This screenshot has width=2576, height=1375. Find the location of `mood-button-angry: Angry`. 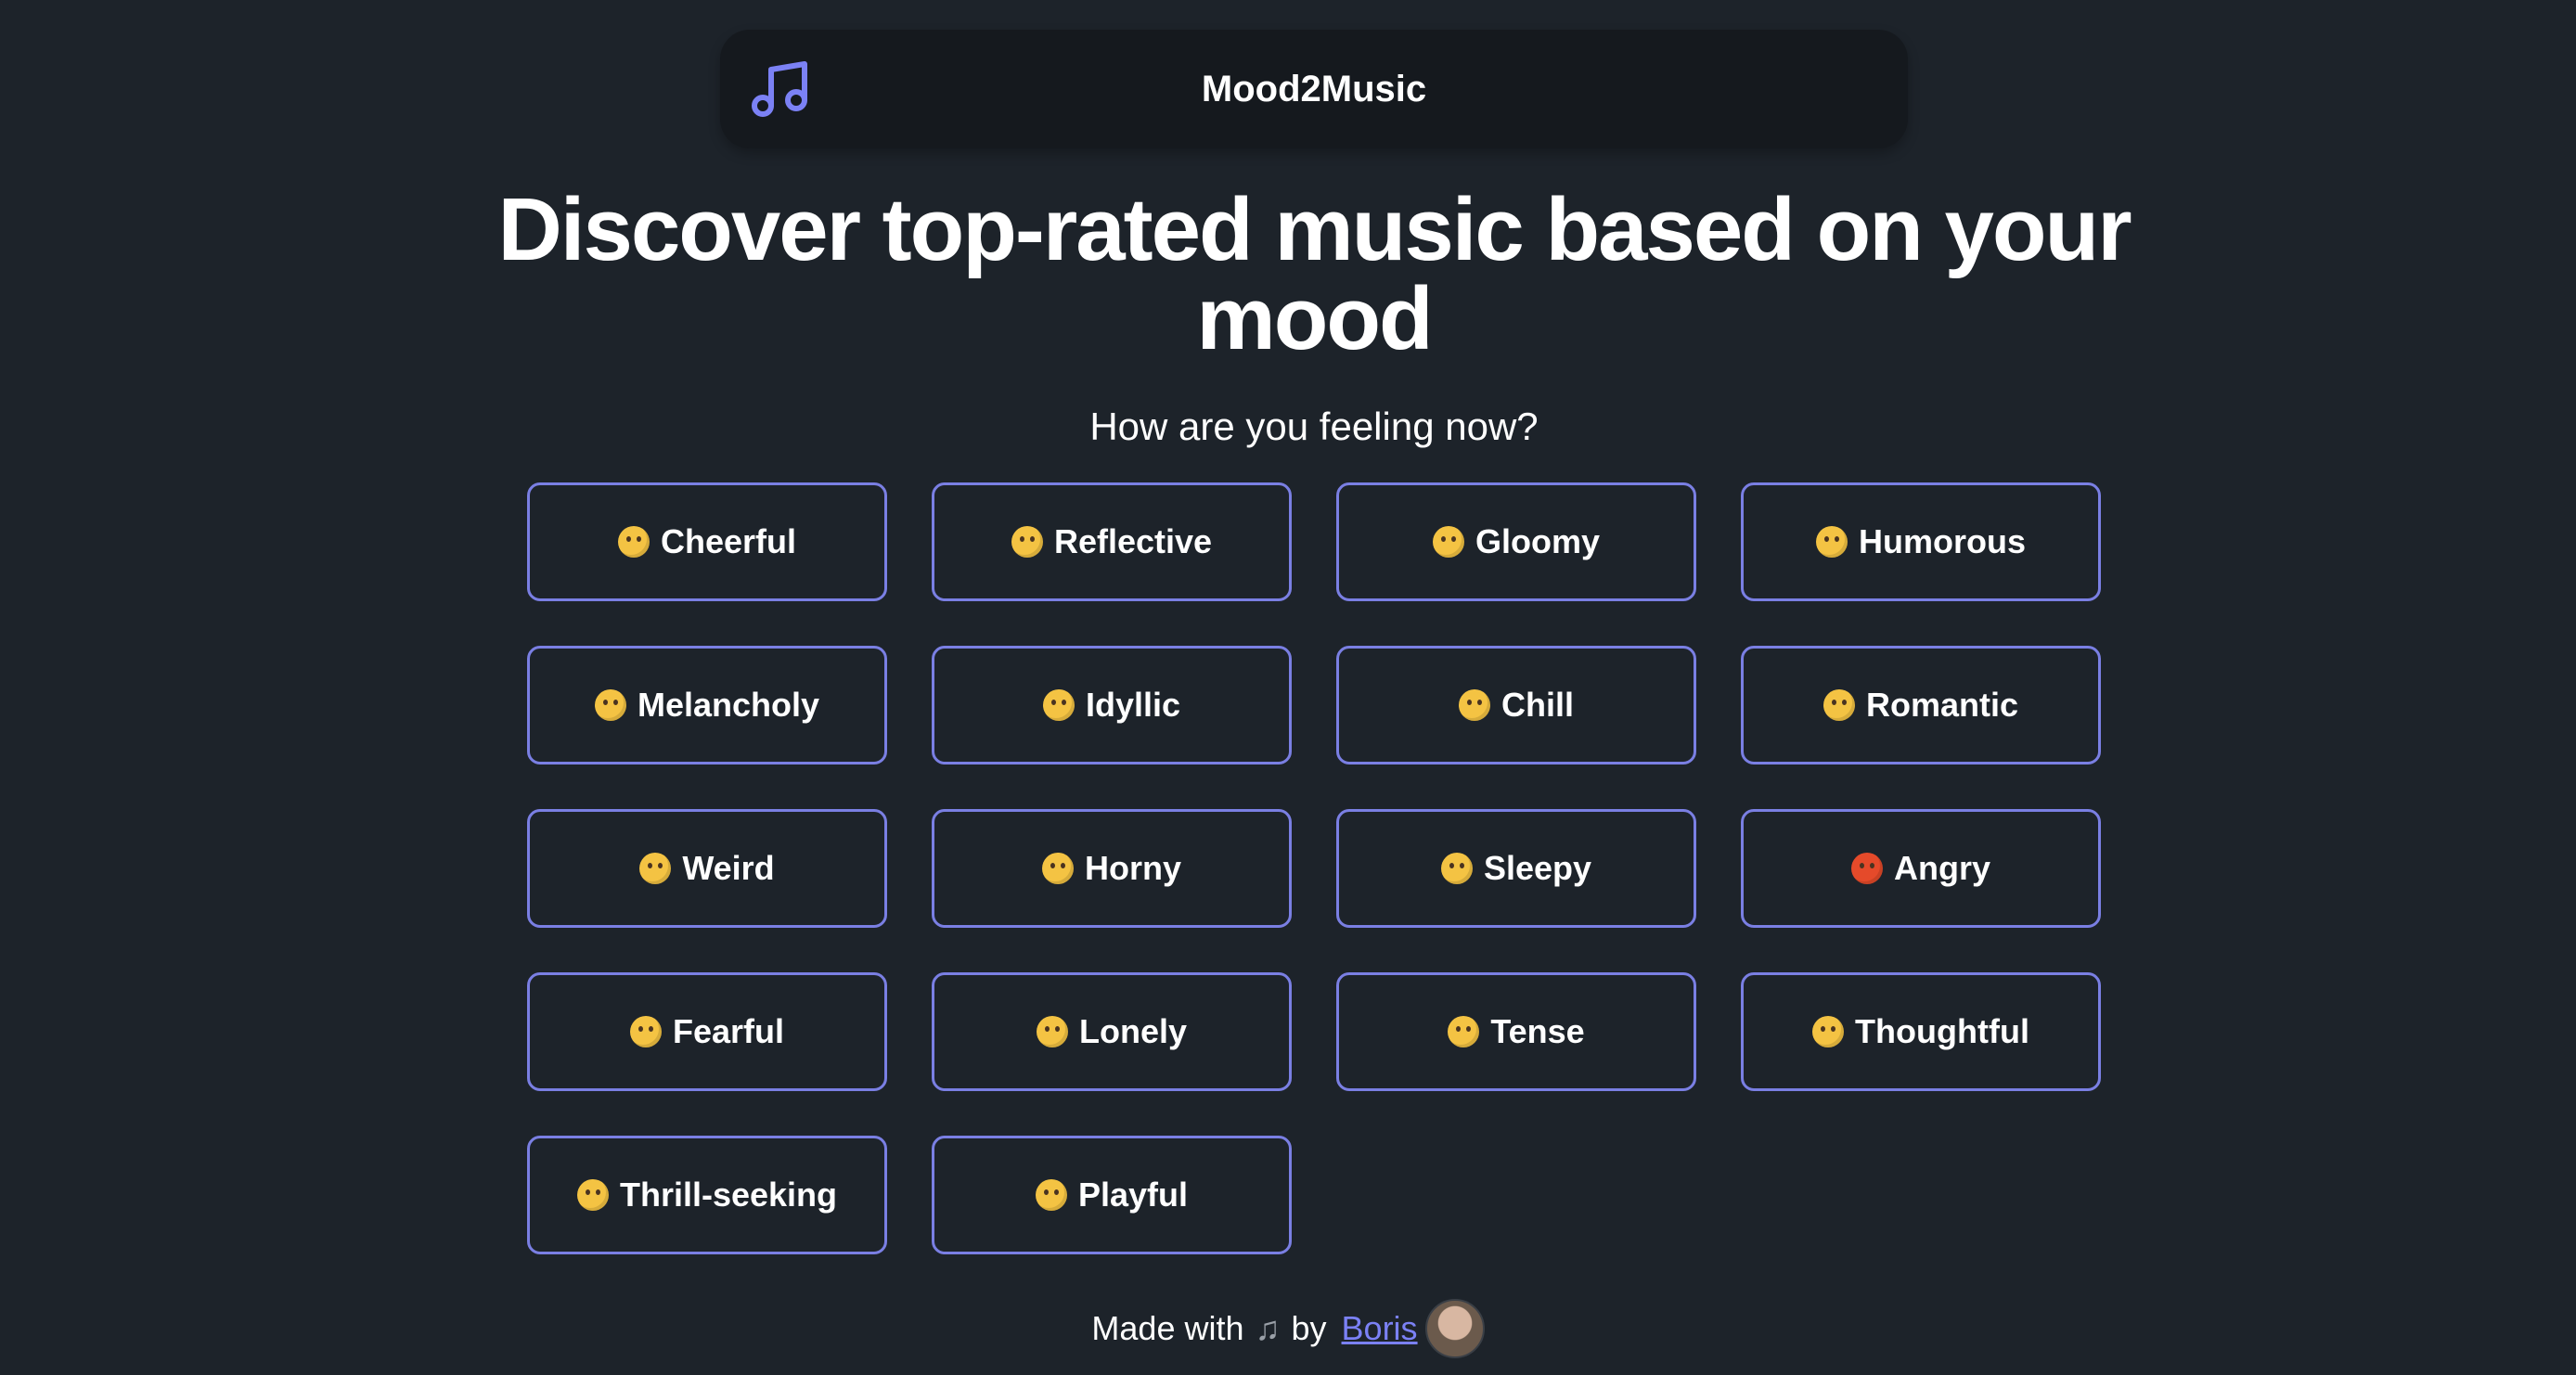

mood-button-angry: Angry is located at coordinates (1921, 868).